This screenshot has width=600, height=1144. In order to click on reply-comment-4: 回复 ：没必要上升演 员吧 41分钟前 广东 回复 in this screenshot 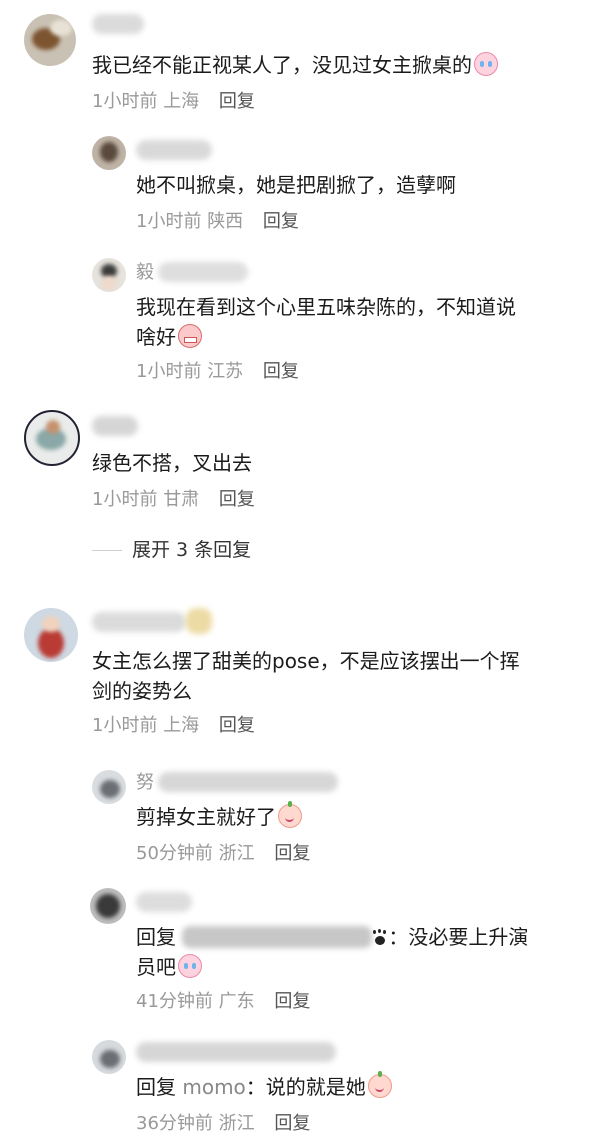, I will do `click(300, 956)`.